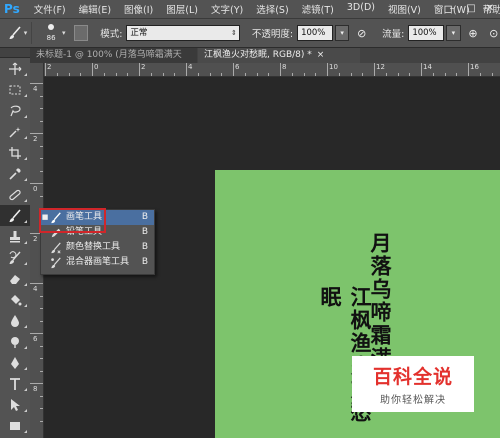  Describe the element at coordinates (15, 173) in the screenshot. I see `tool-eyedropper` at that location.